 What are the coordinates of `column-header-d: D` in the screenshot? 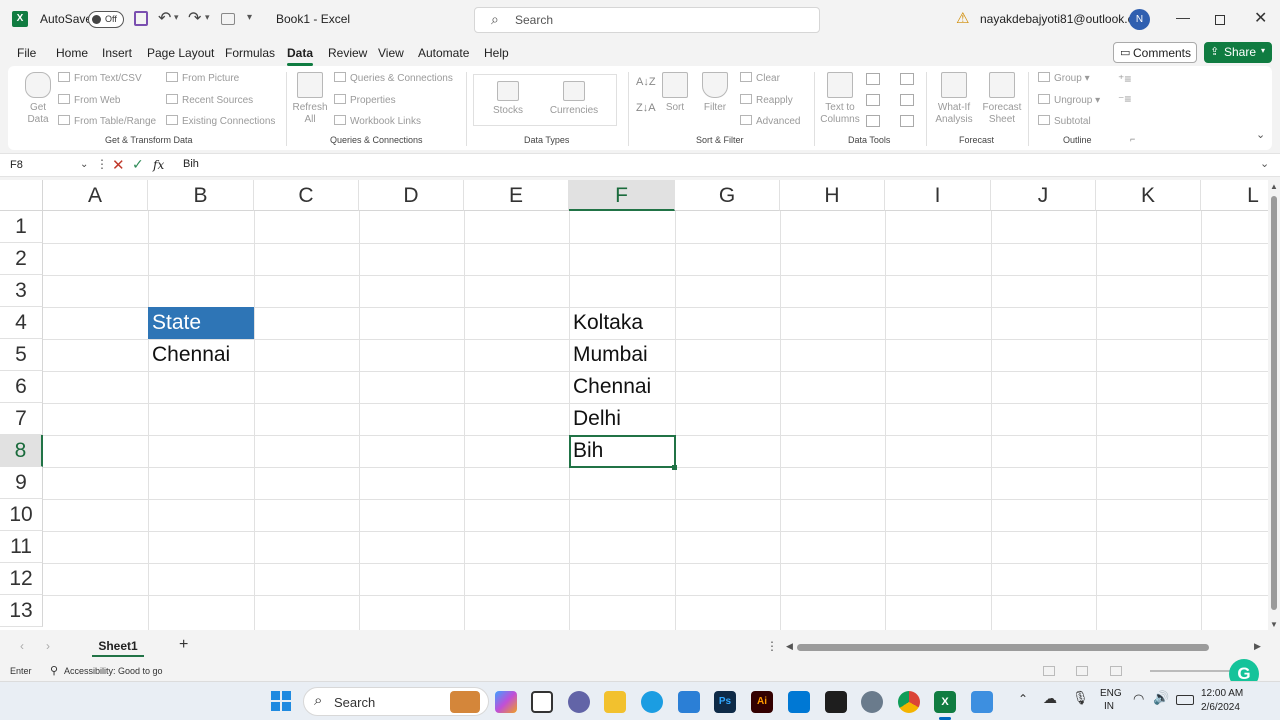 It's located at (411, 195).